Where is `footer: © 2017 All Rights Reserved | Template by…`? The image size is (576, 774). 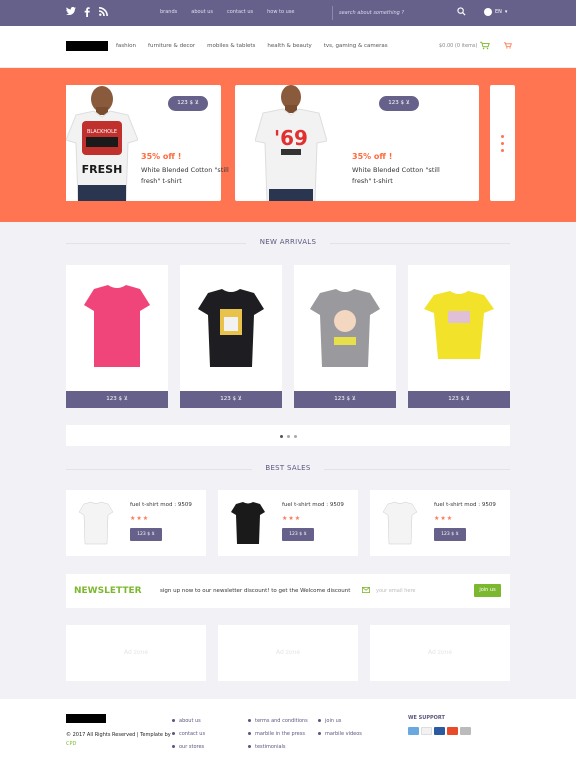 footer: © 2017 All Rights Reserved | Template by… is located at coordinates (288, 736).